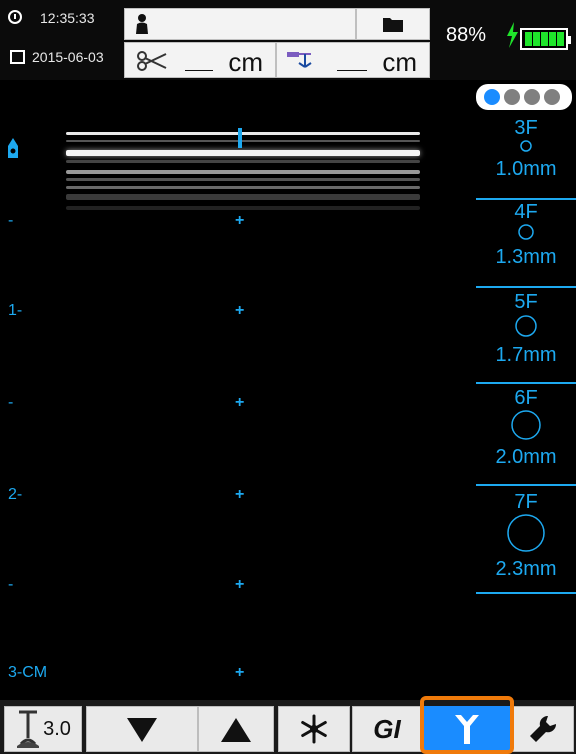 This screenshot has height=754, width=576. I want to click on depth-label: 2-, so click(15, 494).